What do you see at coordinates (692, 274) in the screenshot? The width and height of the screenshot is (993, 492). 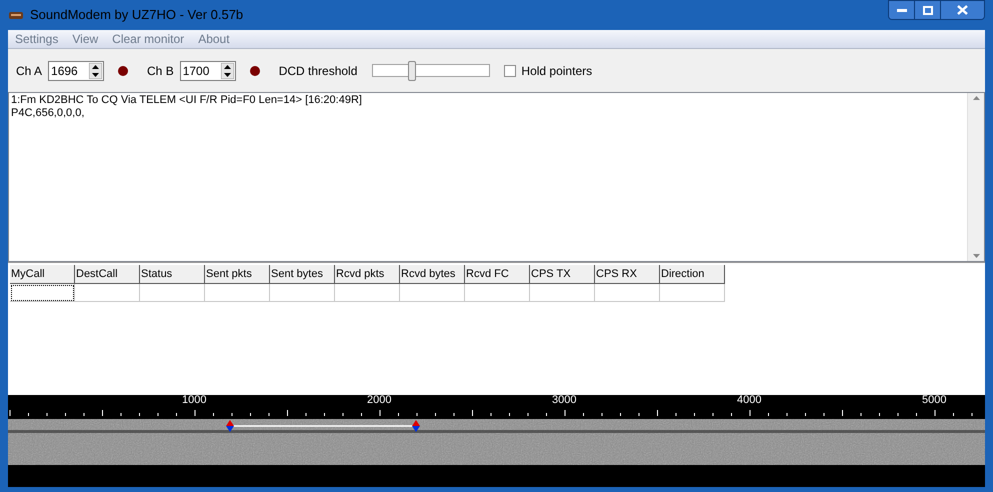 I see `column-header: Direction` at bounding box center [692, 274].